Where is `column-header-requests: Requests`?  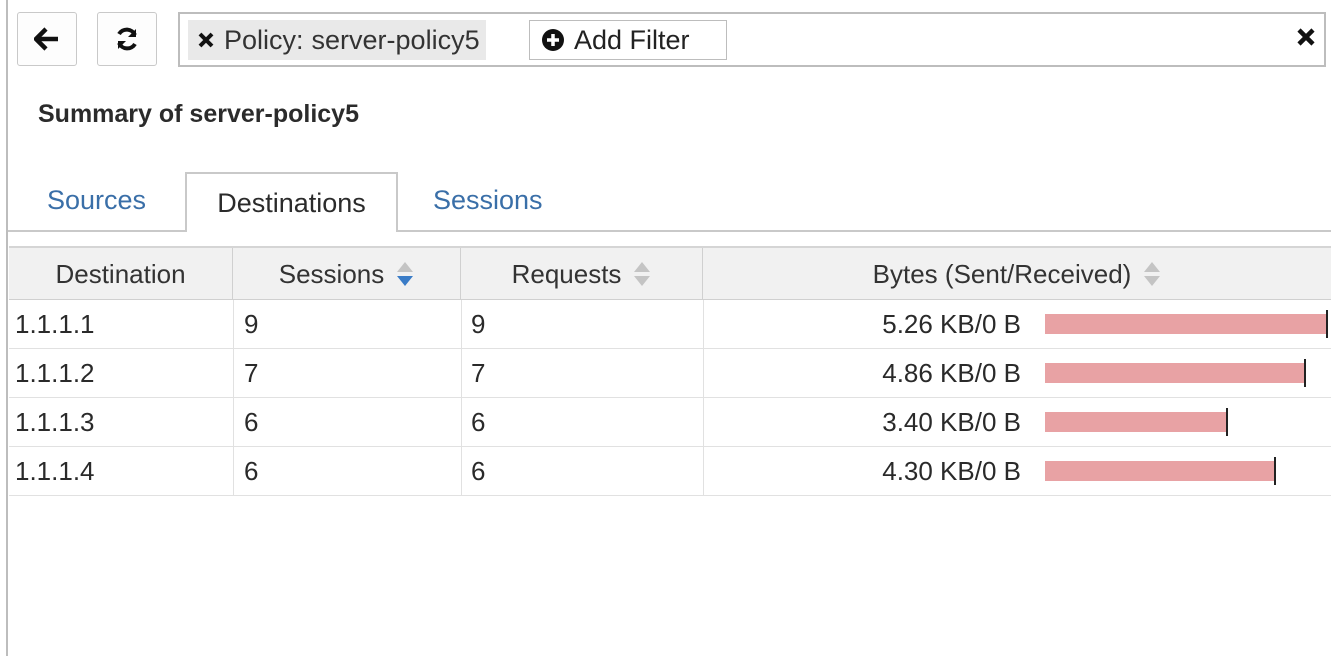 column-header-requests: Requests is located at coordinates (582, 274).